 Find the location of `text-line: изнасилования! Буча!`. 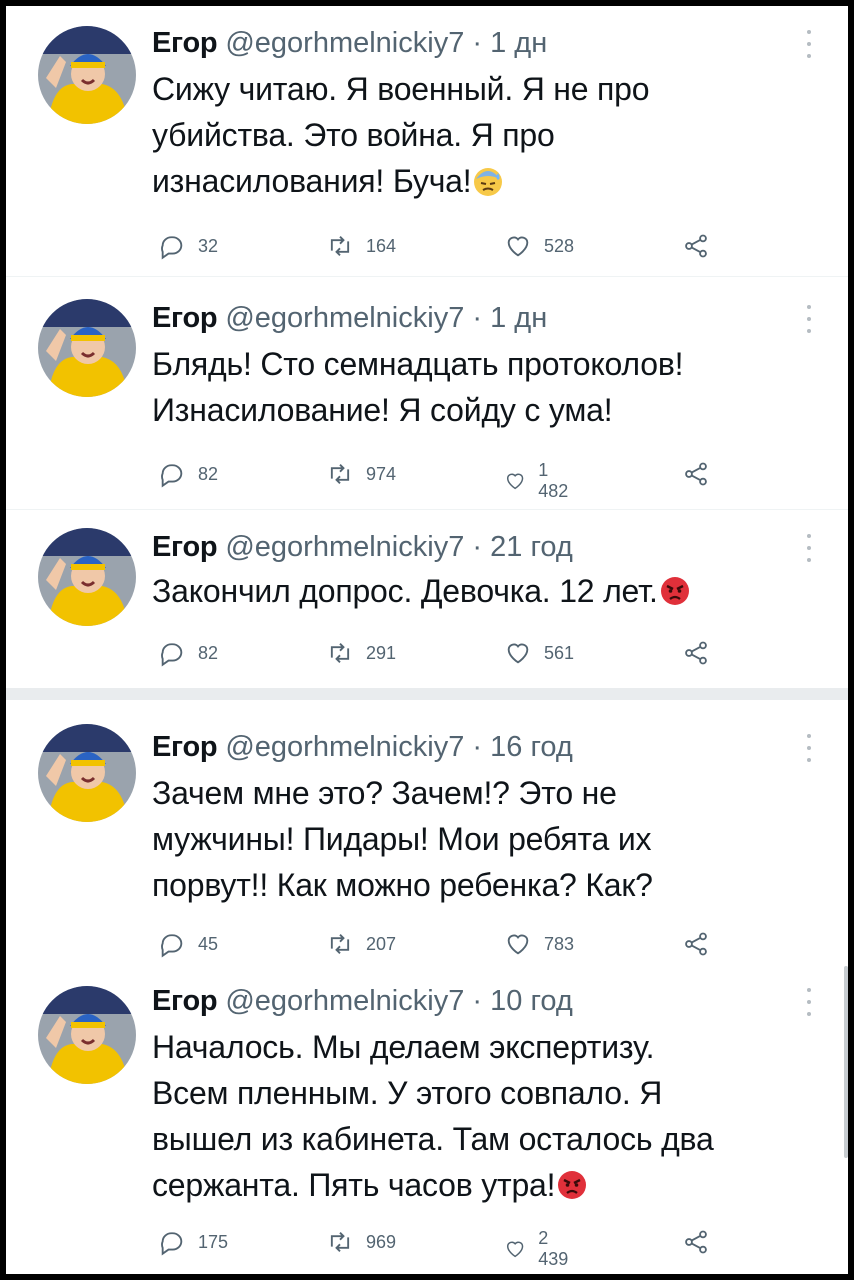

text-line: изнасилования! Буча! is located at coordinates (492, 181).